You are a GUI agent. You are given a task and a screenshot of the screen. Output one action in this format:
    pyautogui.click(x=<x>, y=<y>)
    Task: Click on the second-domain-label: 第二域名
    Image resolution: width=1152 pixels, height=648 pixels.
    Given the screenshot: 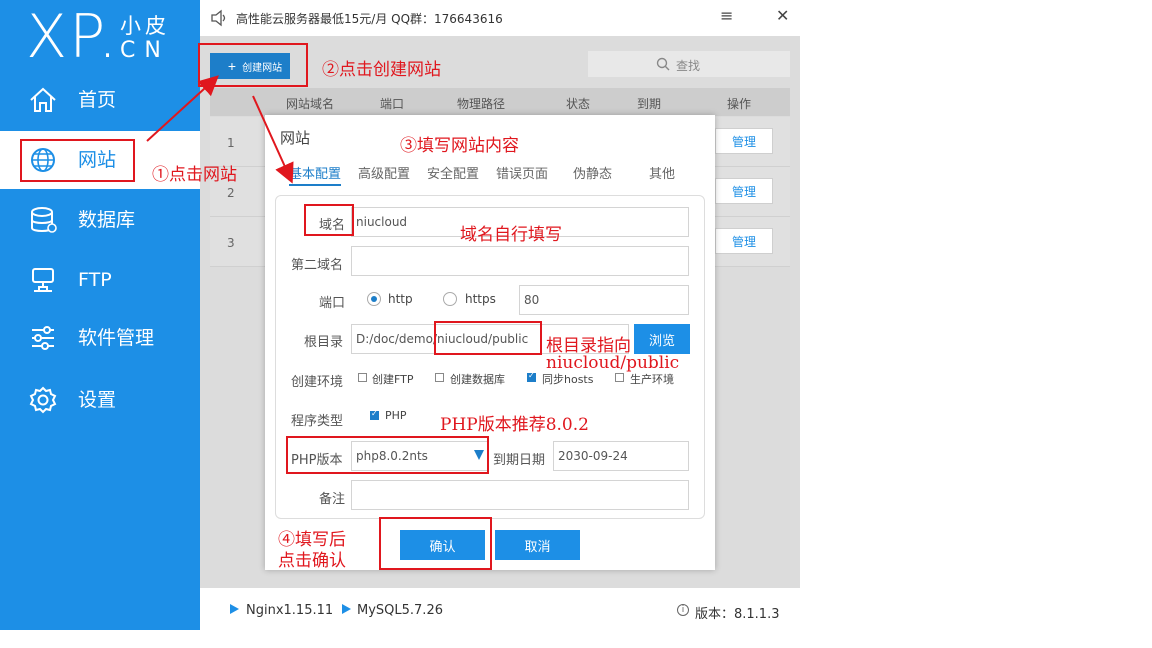 What is the action you would take?
    pyautogui.click(x=317, y=265)
    